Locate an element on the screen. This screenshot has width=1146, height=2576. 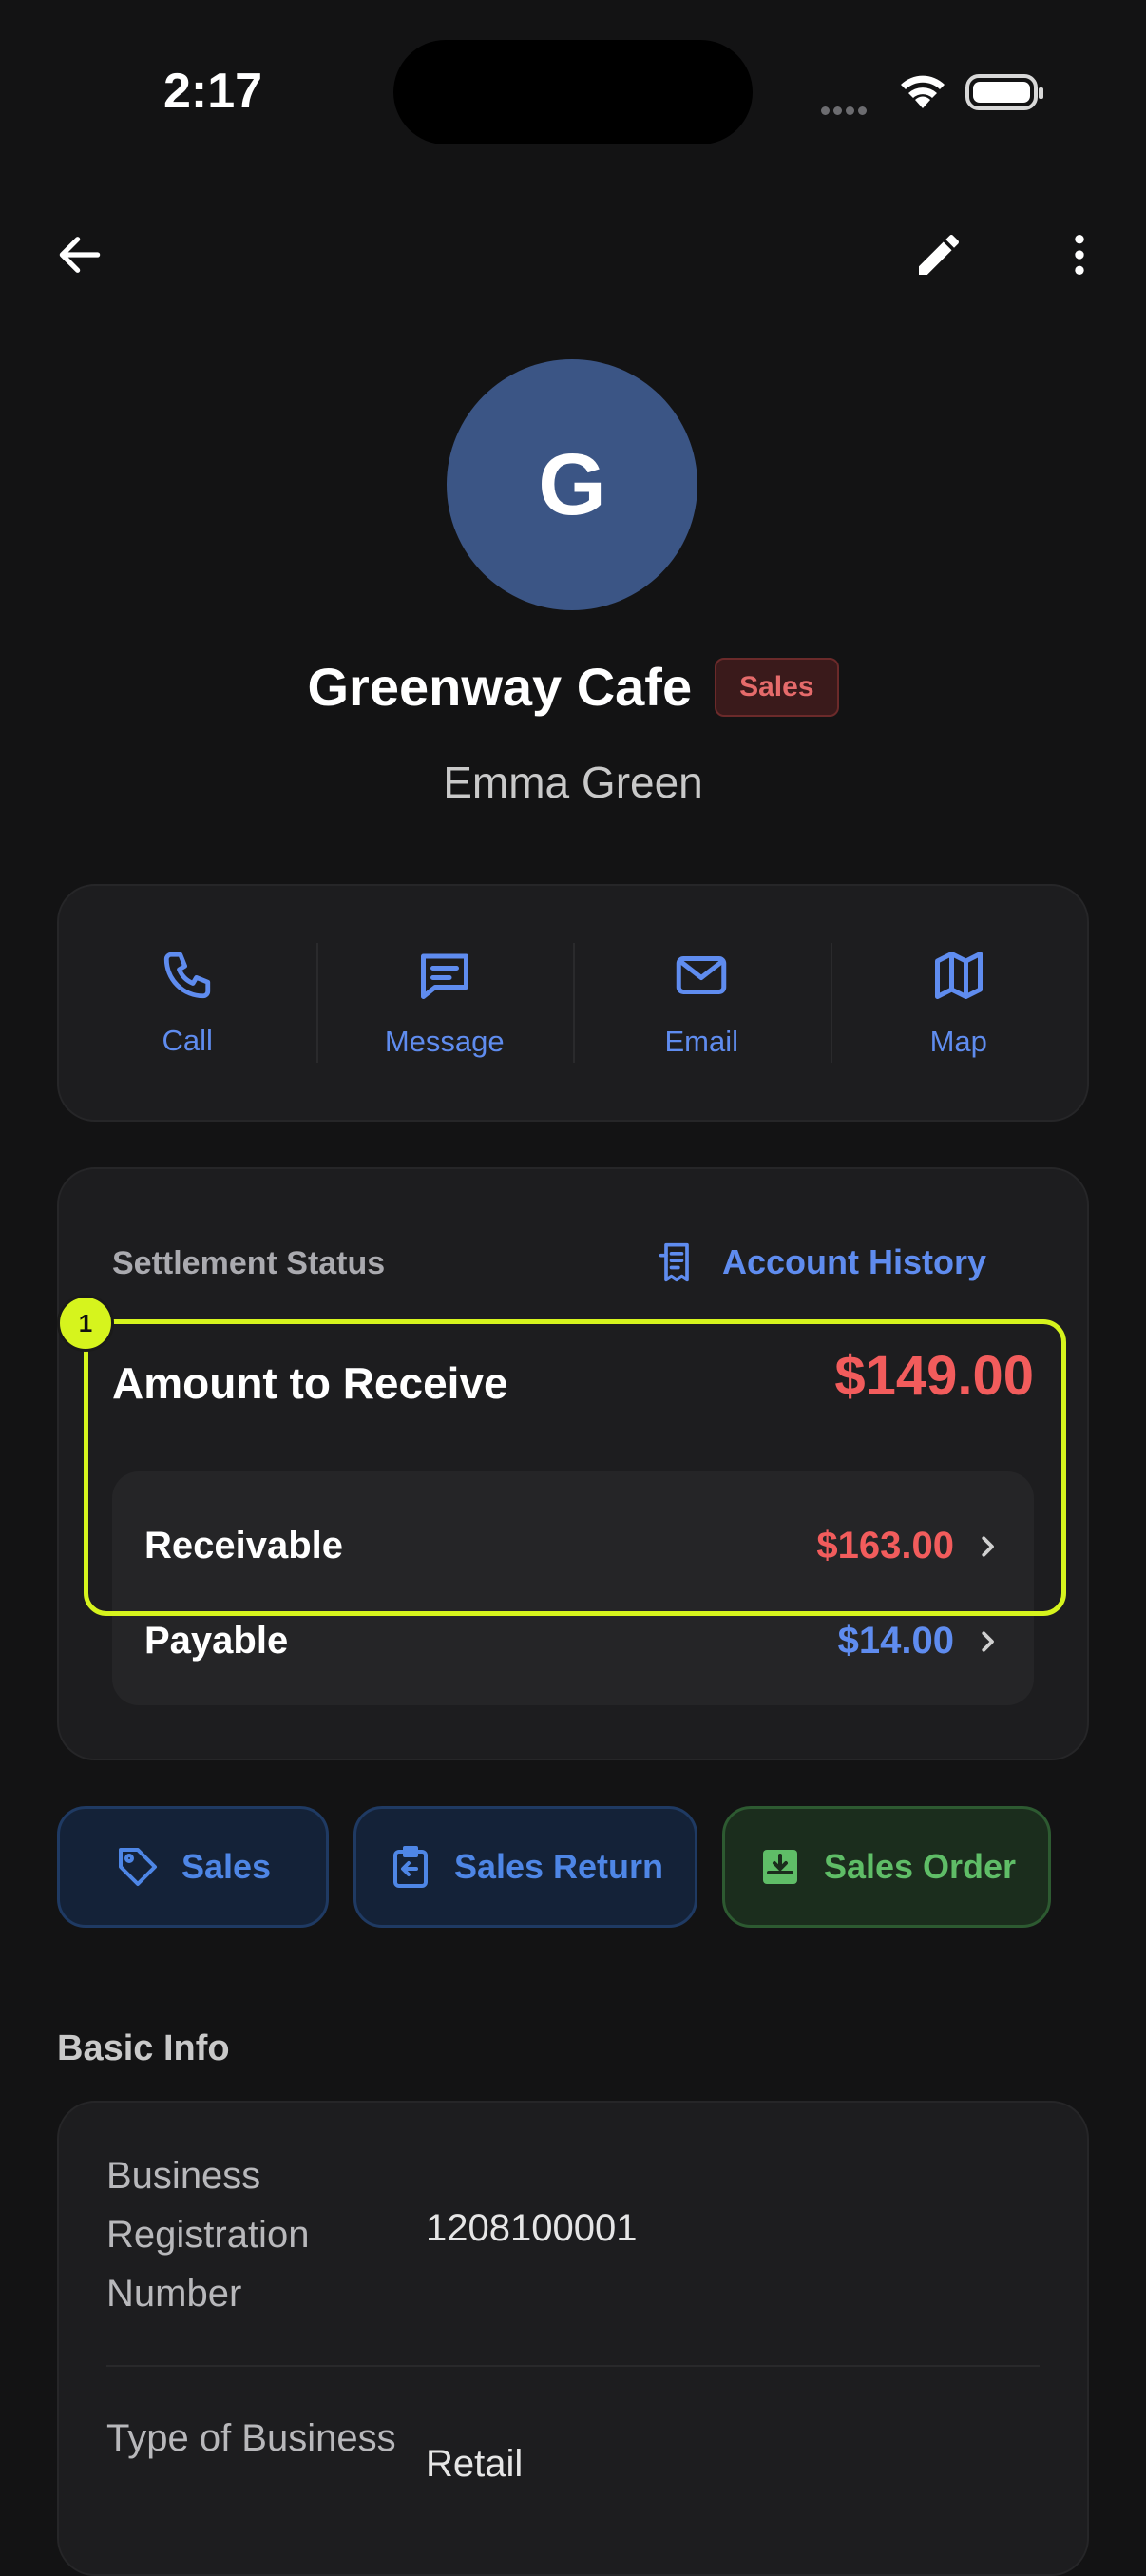
contact-person: Emma Green is located at coordinates (573, 783).